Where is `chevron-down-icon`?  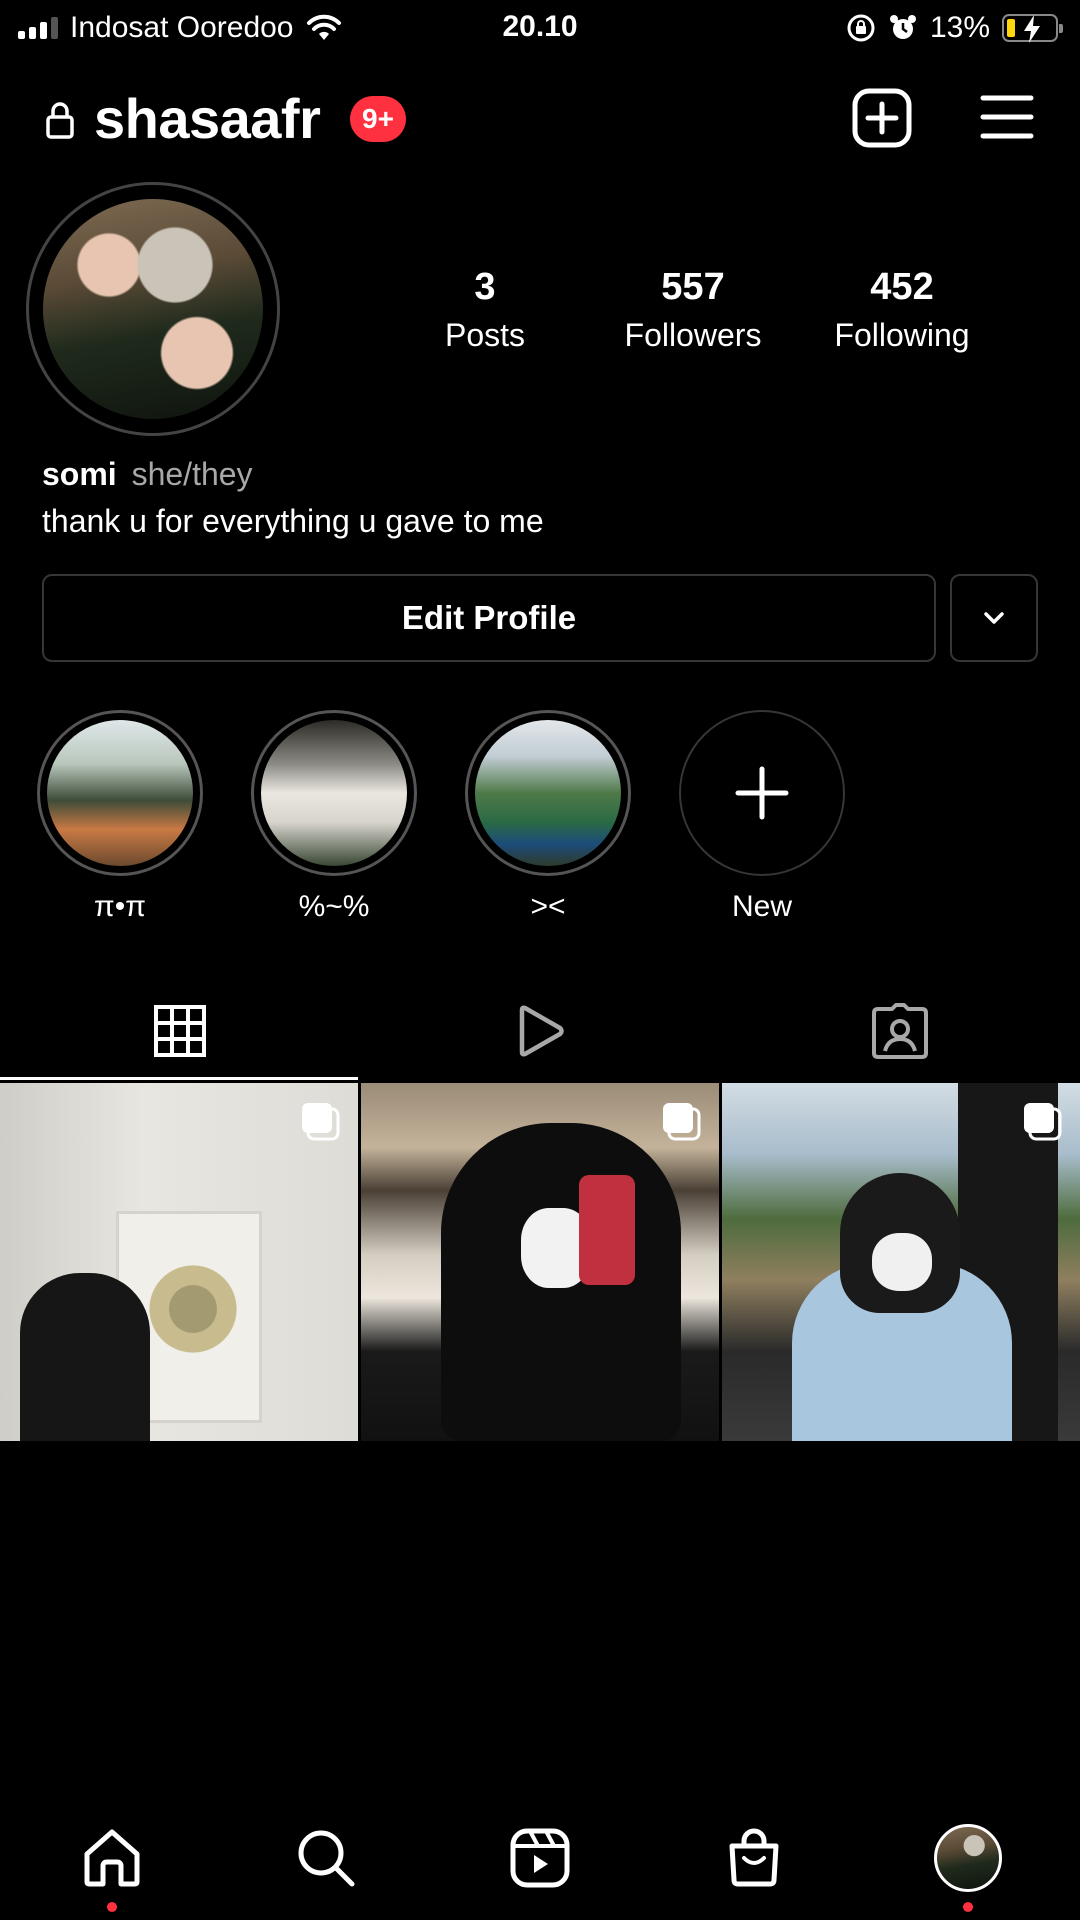
chevron-down-icon is located at coordinates (994, 618).